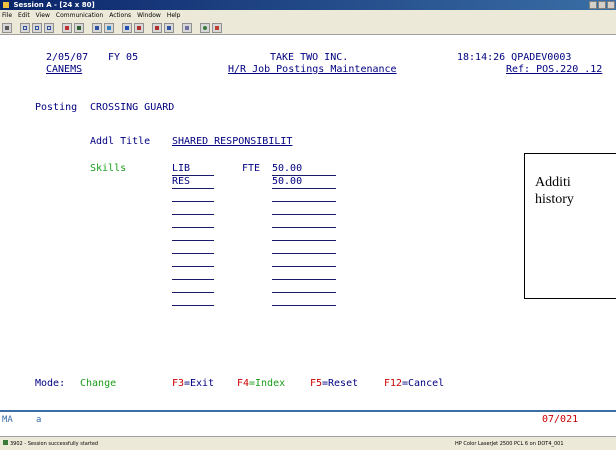 The image size is (616, 450). What do you see at coordinates (243, 384) in the screenshot?
I see `f4-key: F4` at bounding box center [243, 384].